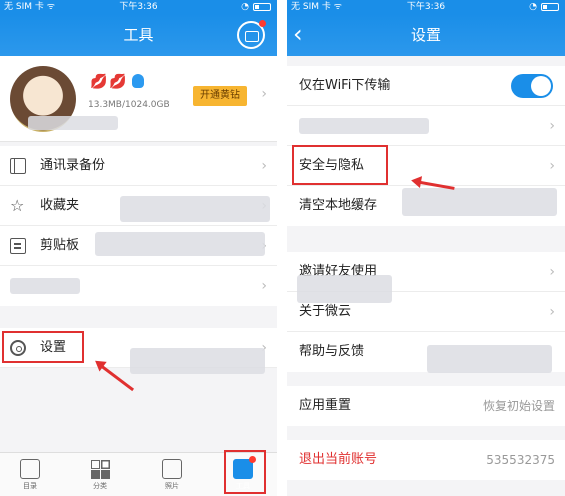 This screenshot has width=565, height=496. What do you see at coordinates (60, 205) in the screenshot?
I see `list-item-label: 收藏夹` at bounding box center [60, 205].